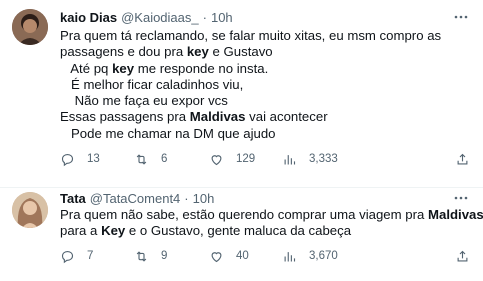  Describe the element at coordinates (113, 231) in the screenshot. I see `bold-text: Key` at that location.